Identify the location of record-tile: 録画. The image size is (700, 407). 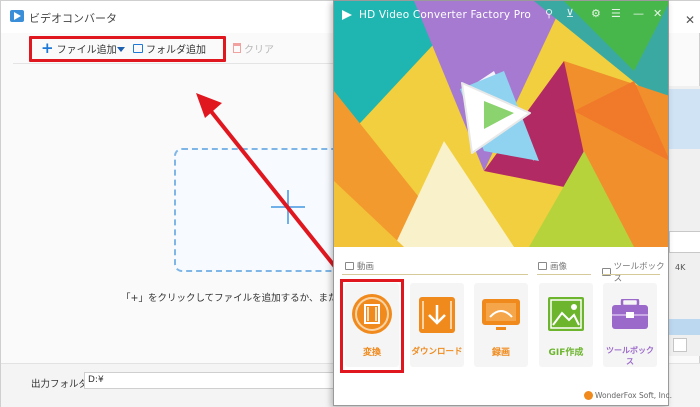
(501, 325).